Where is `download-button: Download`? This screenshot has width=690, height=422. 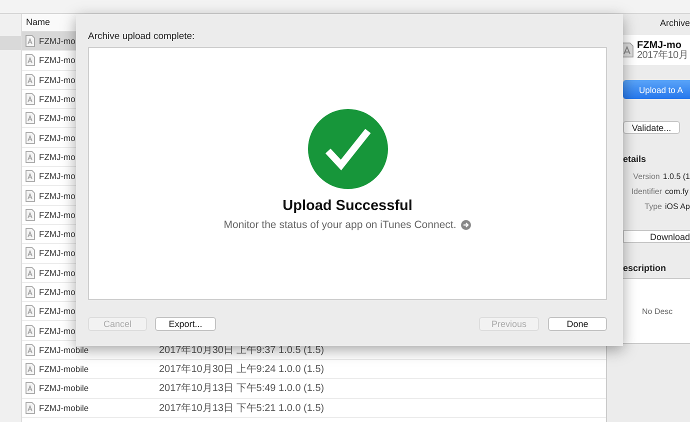 download-button: Download is located at coordinates (656, 236).